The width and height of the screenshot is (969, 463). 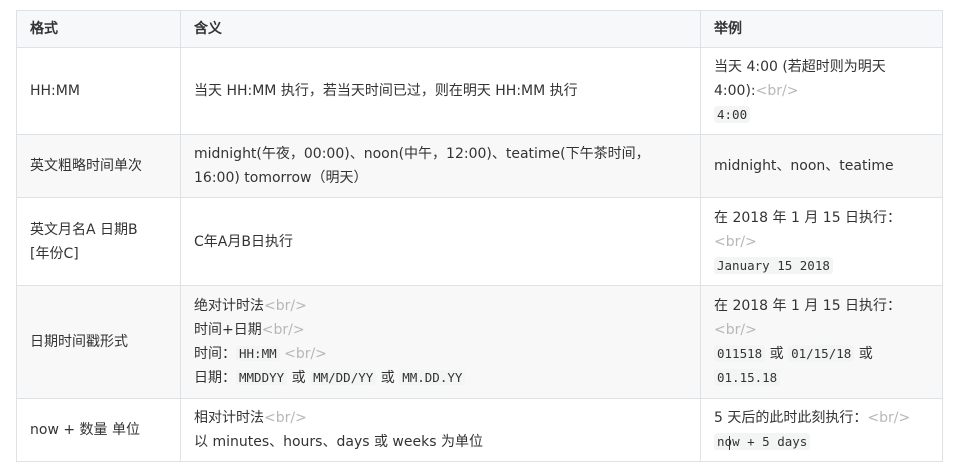 What do you see at coordinates (821, 115) in the screenshot?
I see `example-code-line: 4:00` at bounding box center [821, 115].